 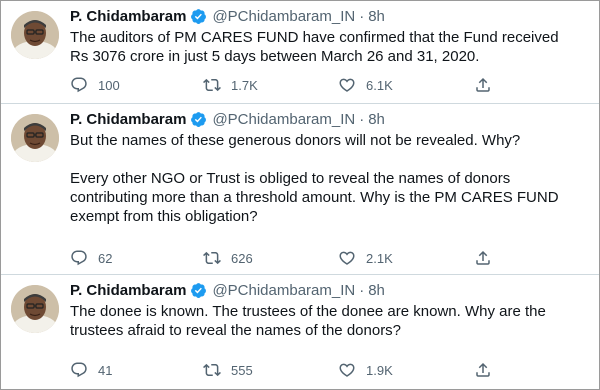 I want to click on like-button: 1.9K, so click(x=365, y=370).